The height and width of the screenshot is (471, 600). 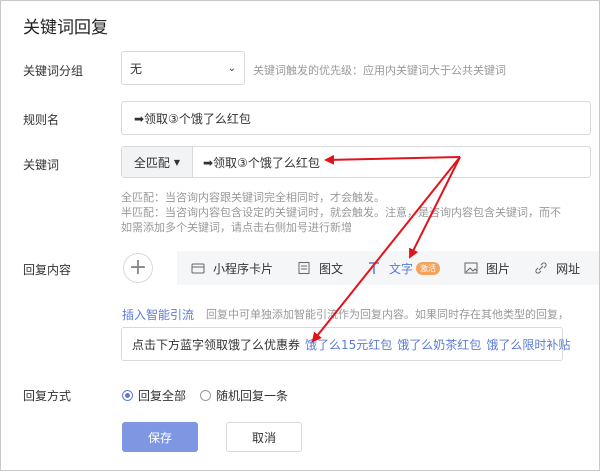 What do you see at coordinates (47, 396) in the screenshot?
I see `reply-mode-label: 回复方式` at bounding box center [47, 396].